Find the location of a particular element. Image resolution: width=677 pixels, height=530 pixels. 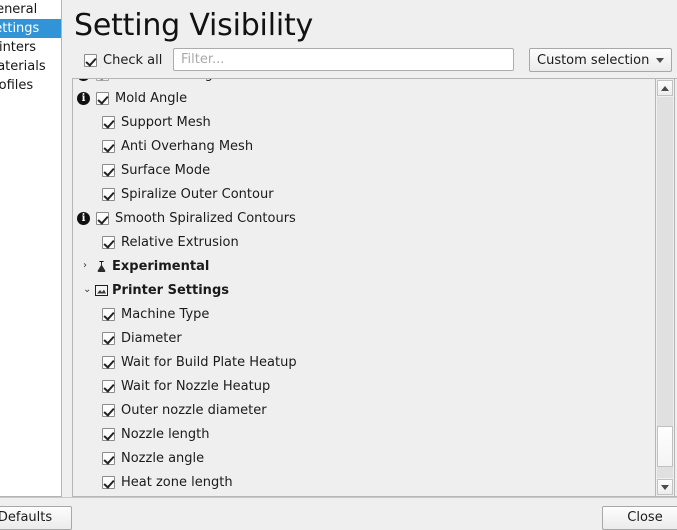

chevron-down-icon is located at coordinates (660, 60).